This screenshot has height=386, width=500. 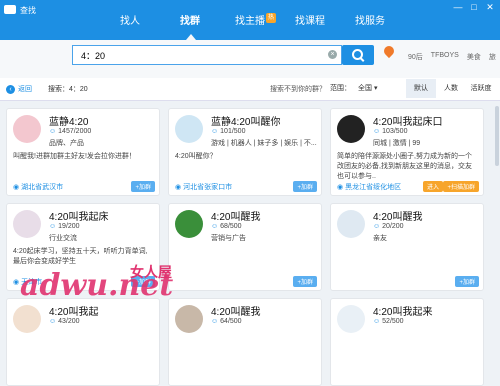 What do you see at coordinates (461, 186) in the screenshot?
I see `scan-join-button: +扫描加群` at bounding box center [461, 186].